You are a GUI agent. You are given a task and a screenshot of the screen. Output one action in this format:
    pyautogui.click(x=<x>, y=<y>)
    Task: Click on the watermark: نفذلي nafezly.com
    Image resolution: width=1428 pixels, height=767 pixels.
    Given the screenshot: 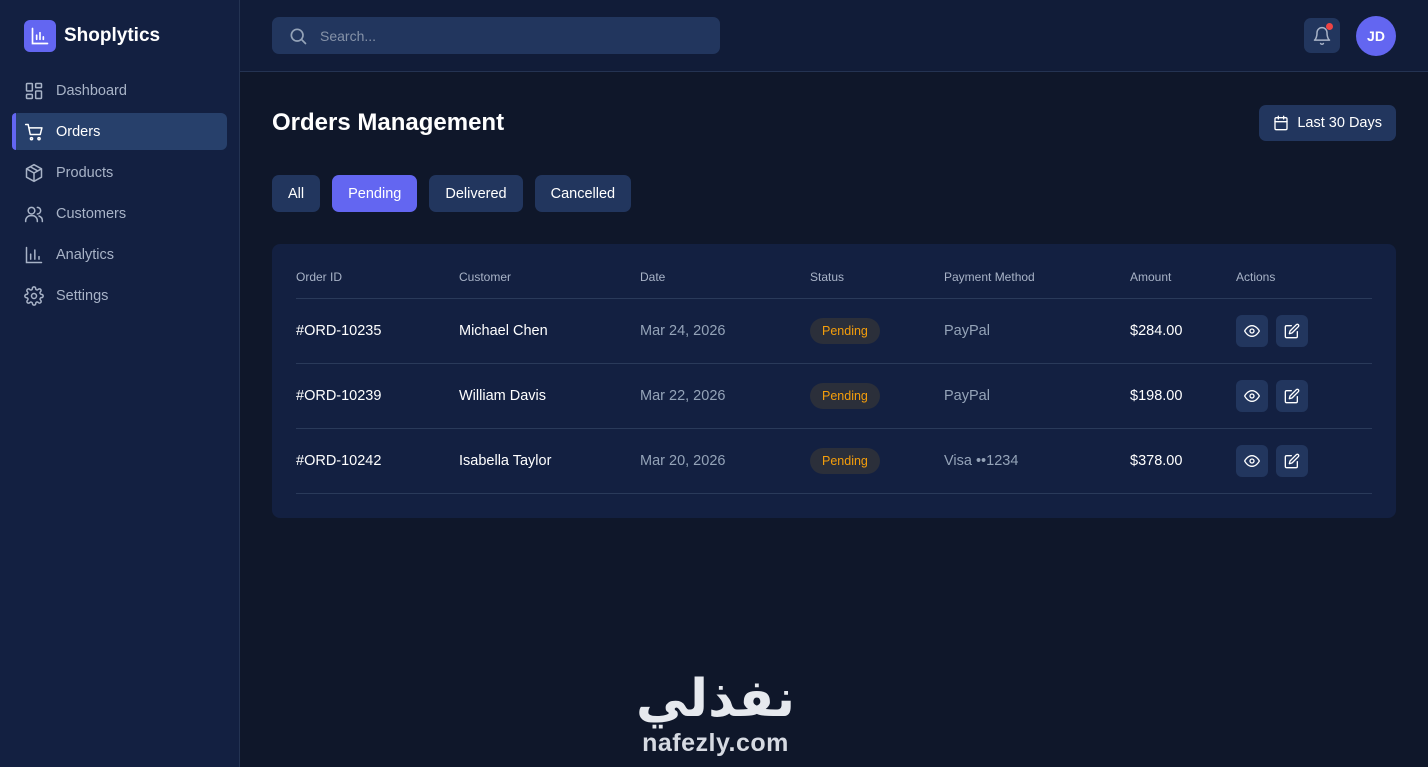 What is the action you would take?
    pyautogui.click(x=715, y=714)
    